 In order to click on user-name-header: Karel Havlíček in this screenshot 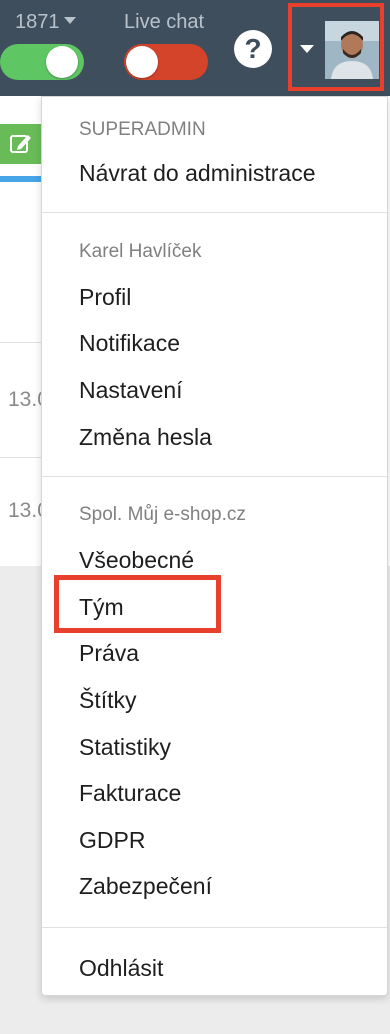, I will do `click(140, 251)`.